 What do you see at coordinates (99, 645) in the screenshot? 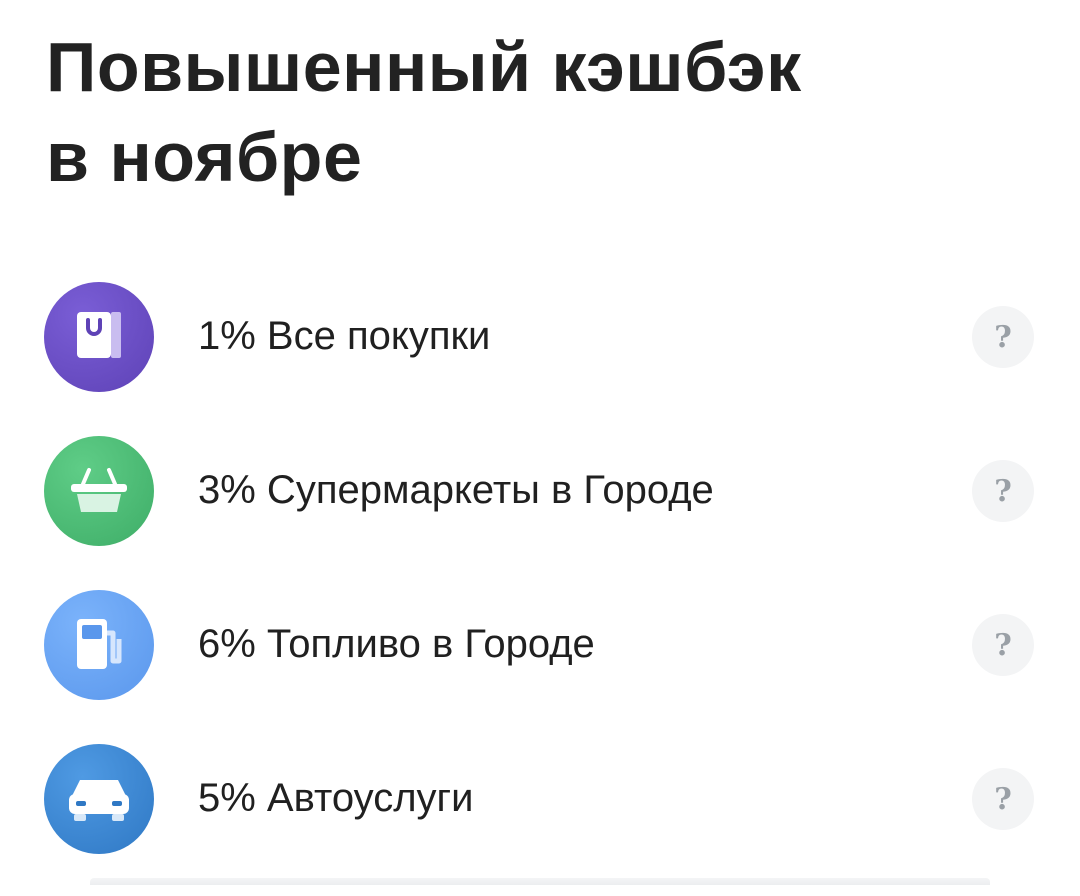
I see `fuel-pump-icon` at bounding box center [99, 645].